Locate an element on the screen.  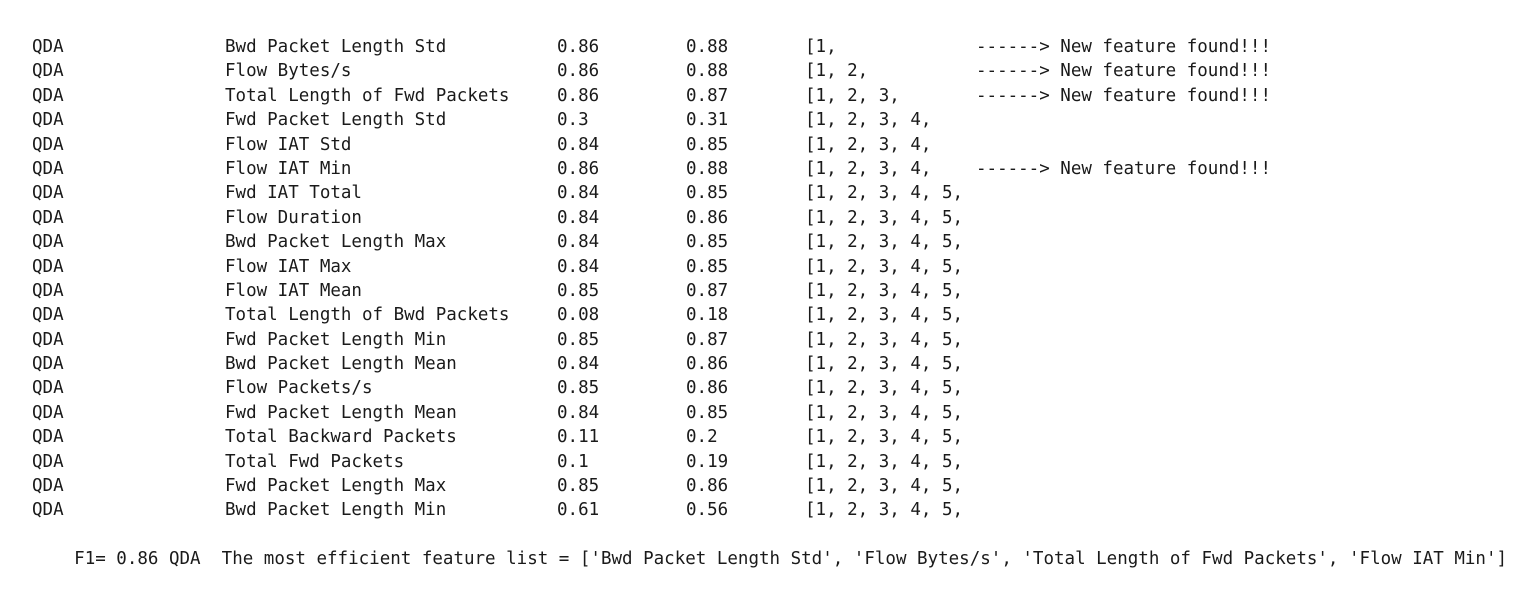
feature-name-cell: Flow Duration is located at coordinates (293, 217).